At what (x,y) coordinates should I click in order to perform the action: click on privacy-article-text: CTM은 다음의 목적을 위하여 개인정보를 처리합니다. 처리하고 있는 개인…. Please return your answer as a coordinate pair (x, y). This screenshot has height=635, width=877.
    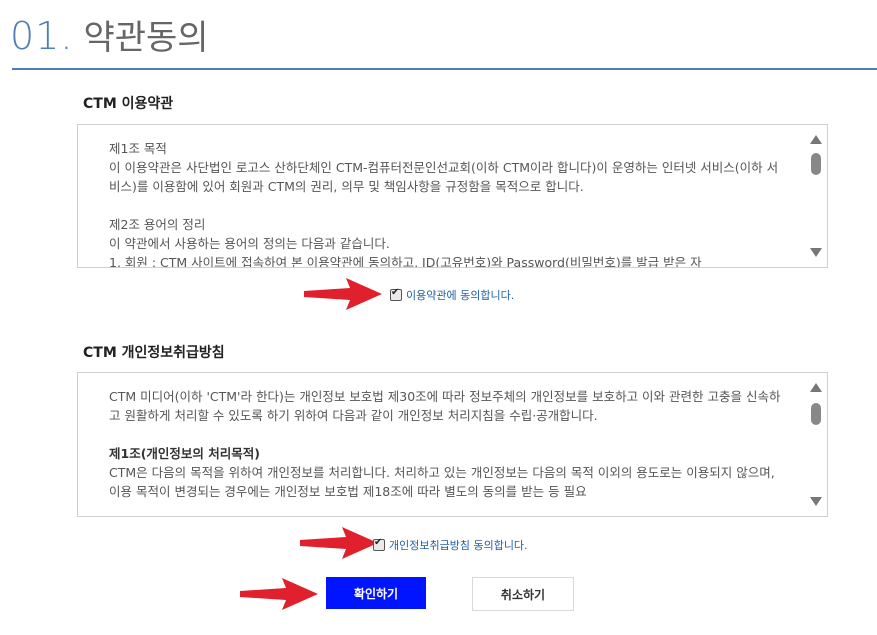
    Looking at the image, I should click on (444, 482).